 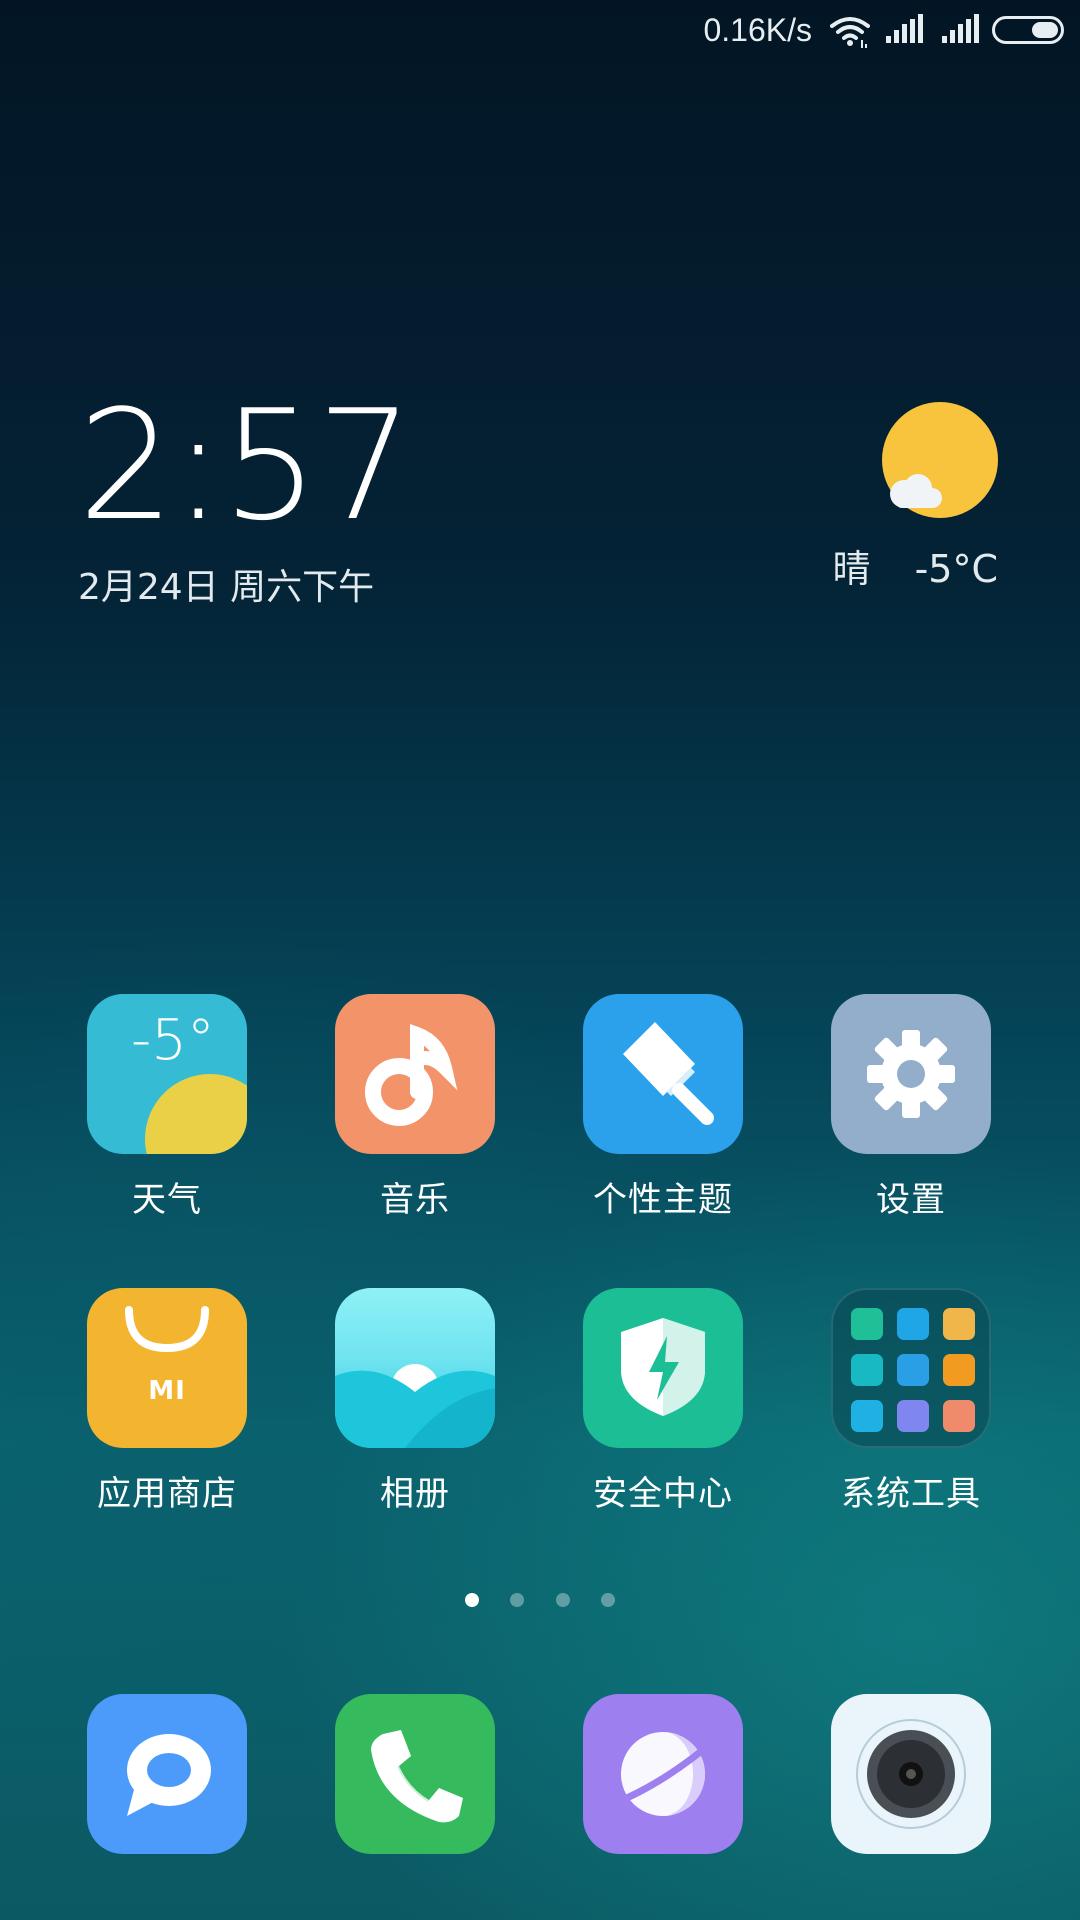 What do you see at coordinates (415, 1074) in the screenshot?
I see `music-icon` at bounding box center [415, 1074].